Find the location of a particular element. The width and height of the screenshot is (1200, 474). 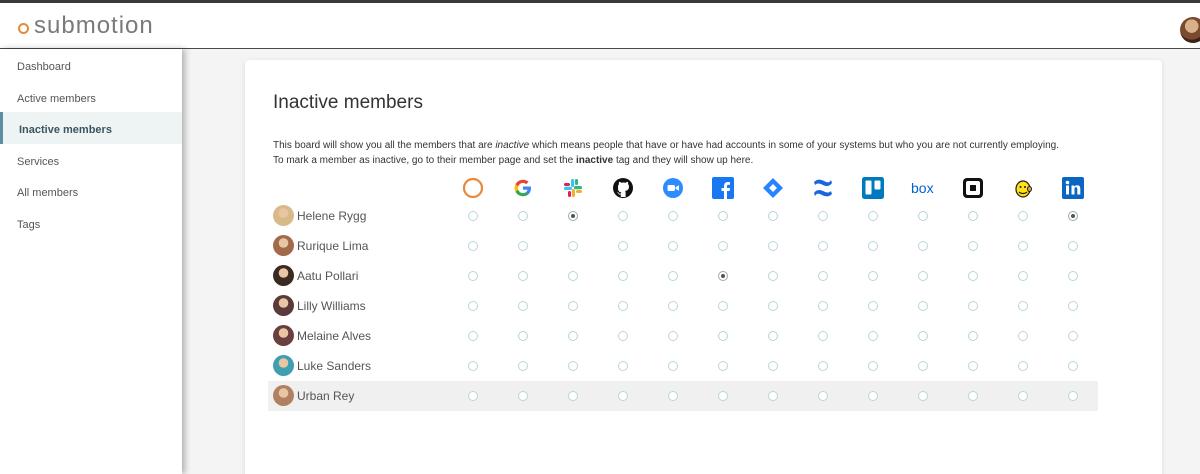

member-name: Lilly Williams is located at coordinates (331, 306).